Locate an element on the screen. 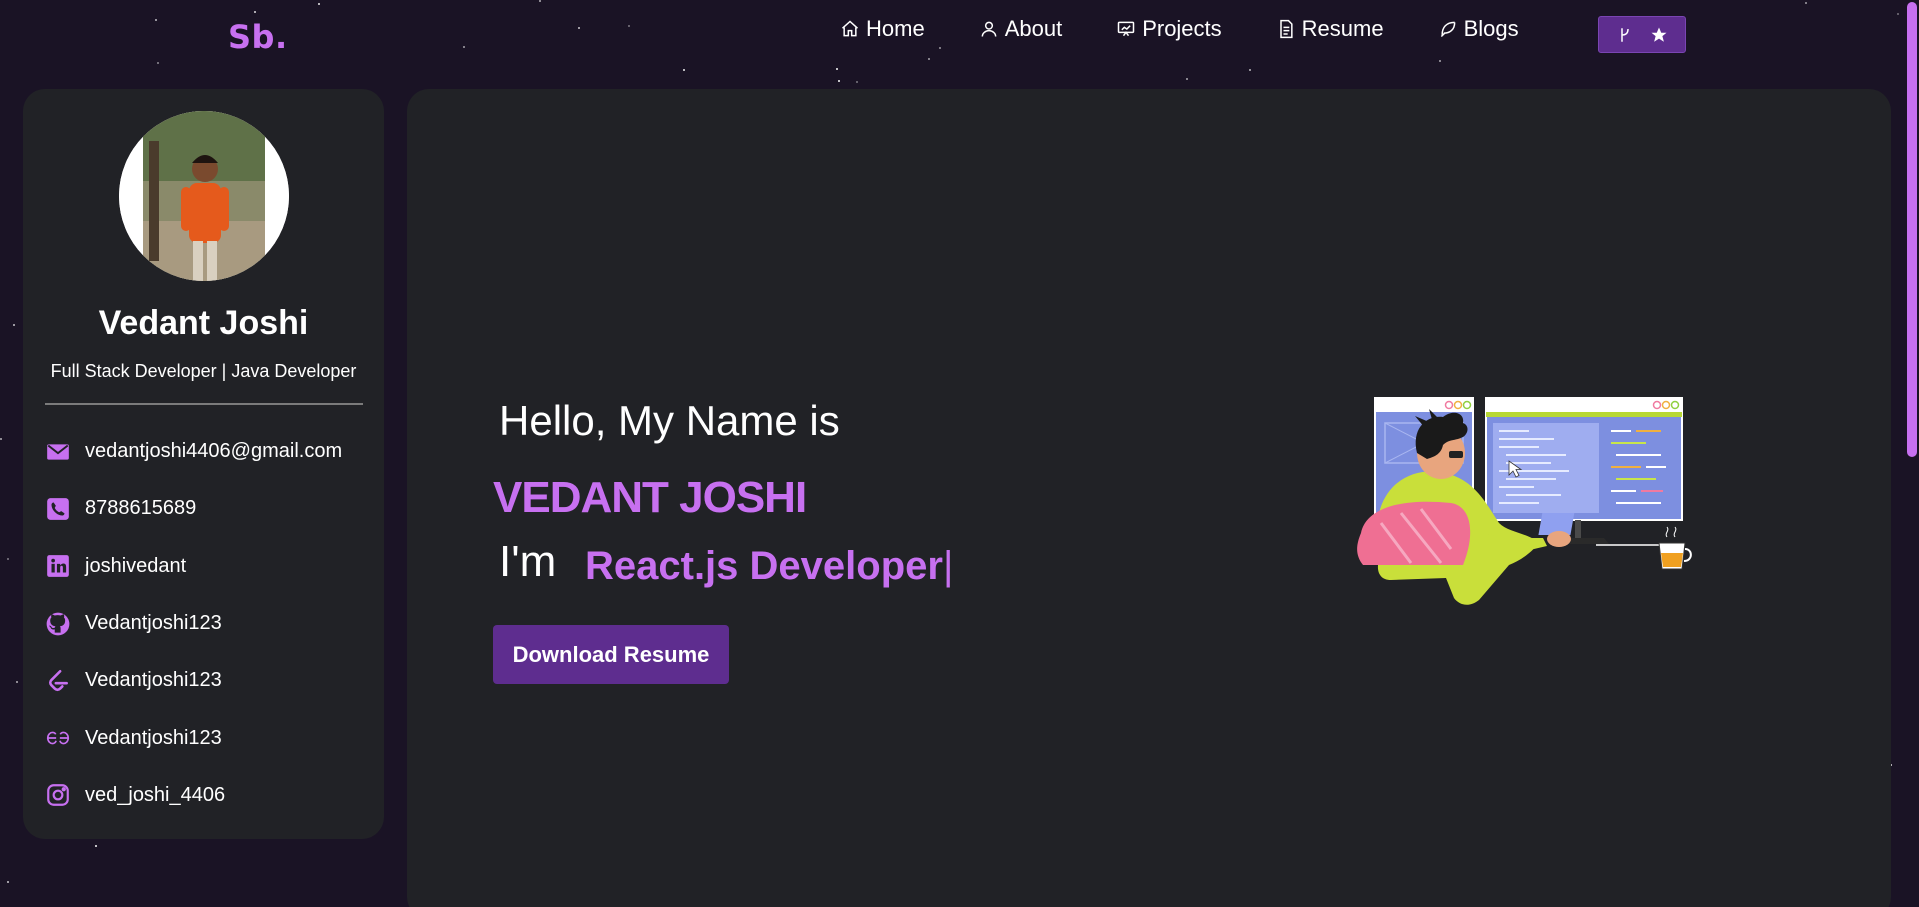  document-icon is located at coordinates (1286, 29).